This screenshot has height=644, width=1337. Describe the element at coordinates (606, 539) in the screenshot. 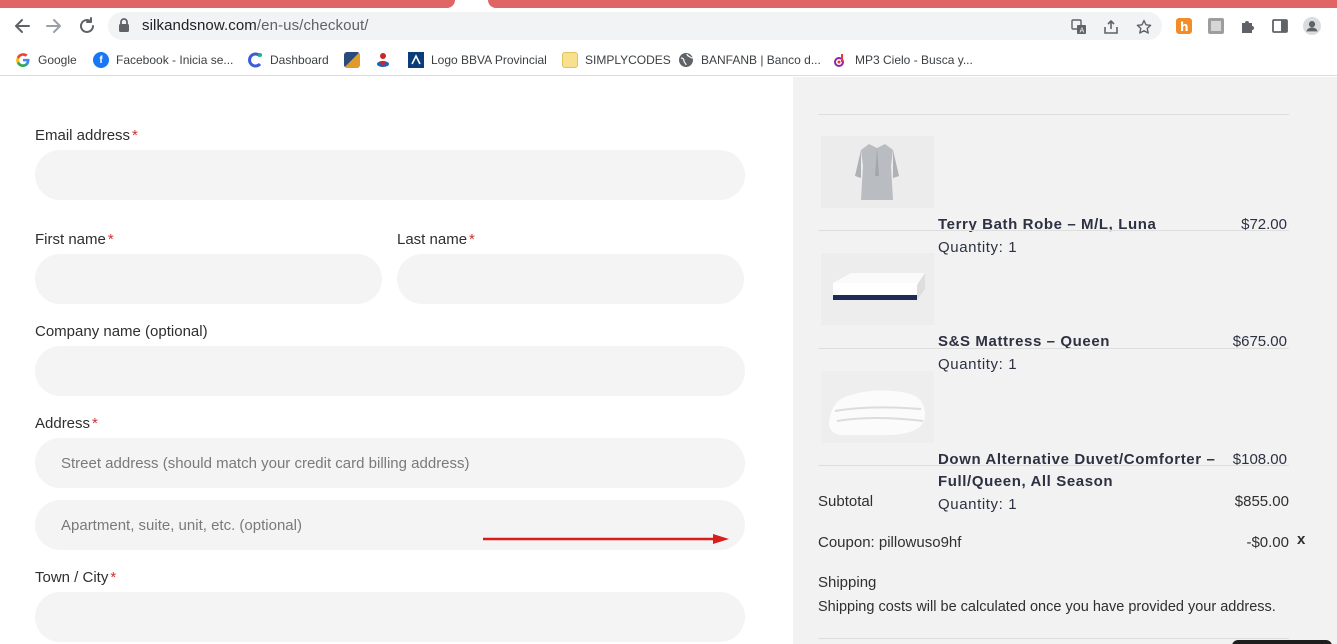

I see `annotation-arrow` at that location.